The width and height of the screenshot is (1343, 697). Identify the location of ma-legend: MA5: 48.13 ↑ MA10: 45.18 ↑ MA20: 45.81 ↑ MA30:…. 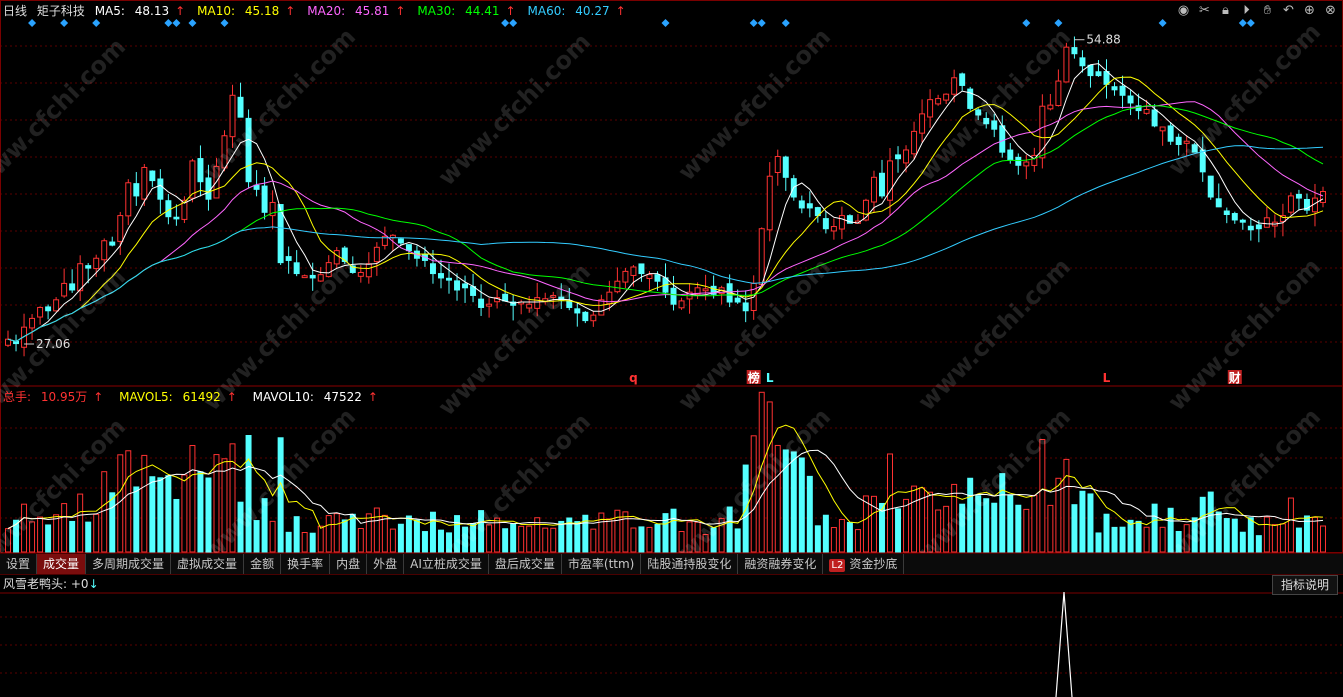
(366, 11).